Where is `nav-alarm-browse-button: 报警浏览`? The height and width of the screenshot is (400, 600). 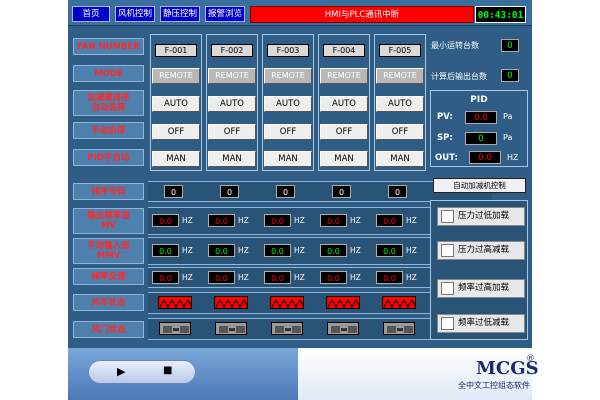 nav-alarm-browse-button: 报警浏览 is located at coordinates (225, 14).